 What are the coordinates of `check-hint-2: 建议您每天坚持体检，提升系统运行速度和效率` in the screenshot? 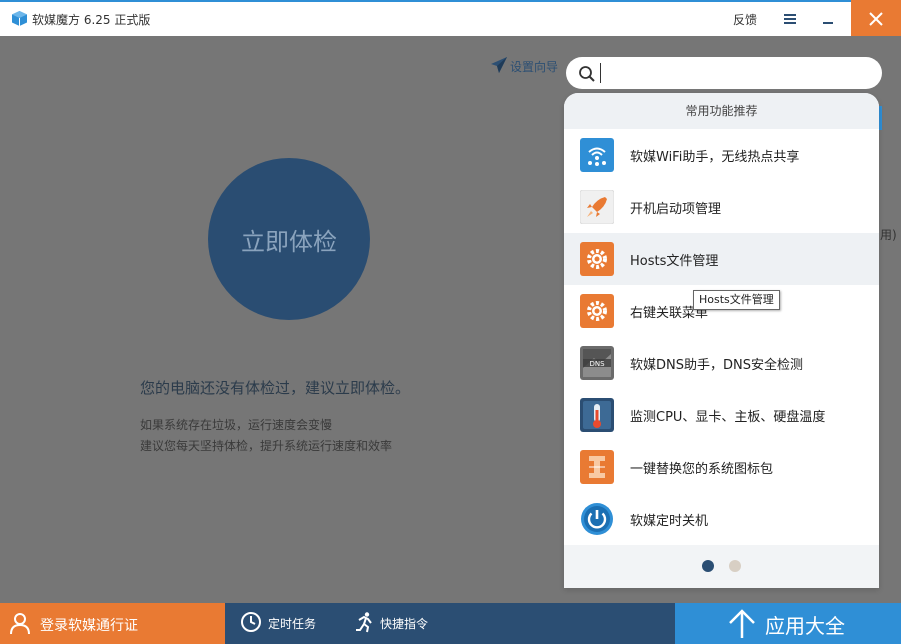 It's located at (266, 446).